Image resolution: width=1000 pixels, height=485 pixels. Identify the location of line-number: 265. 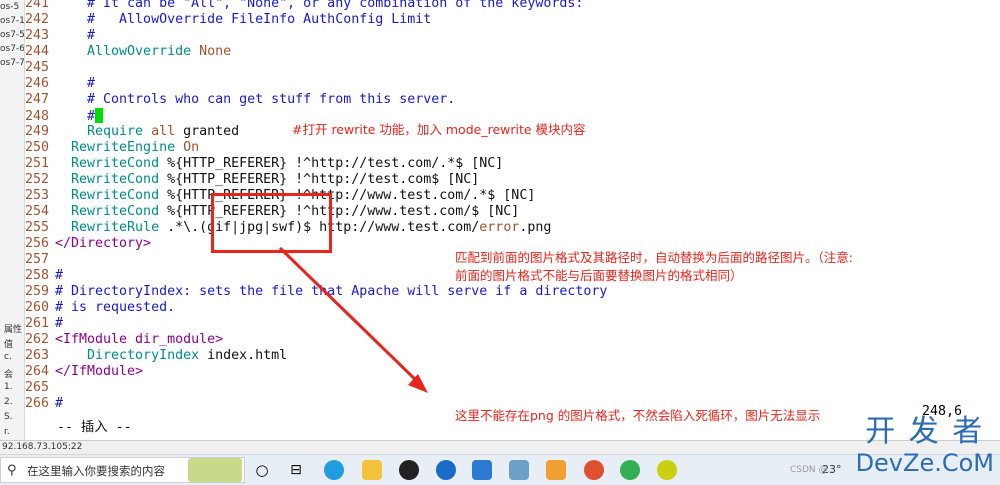
(37, 387).